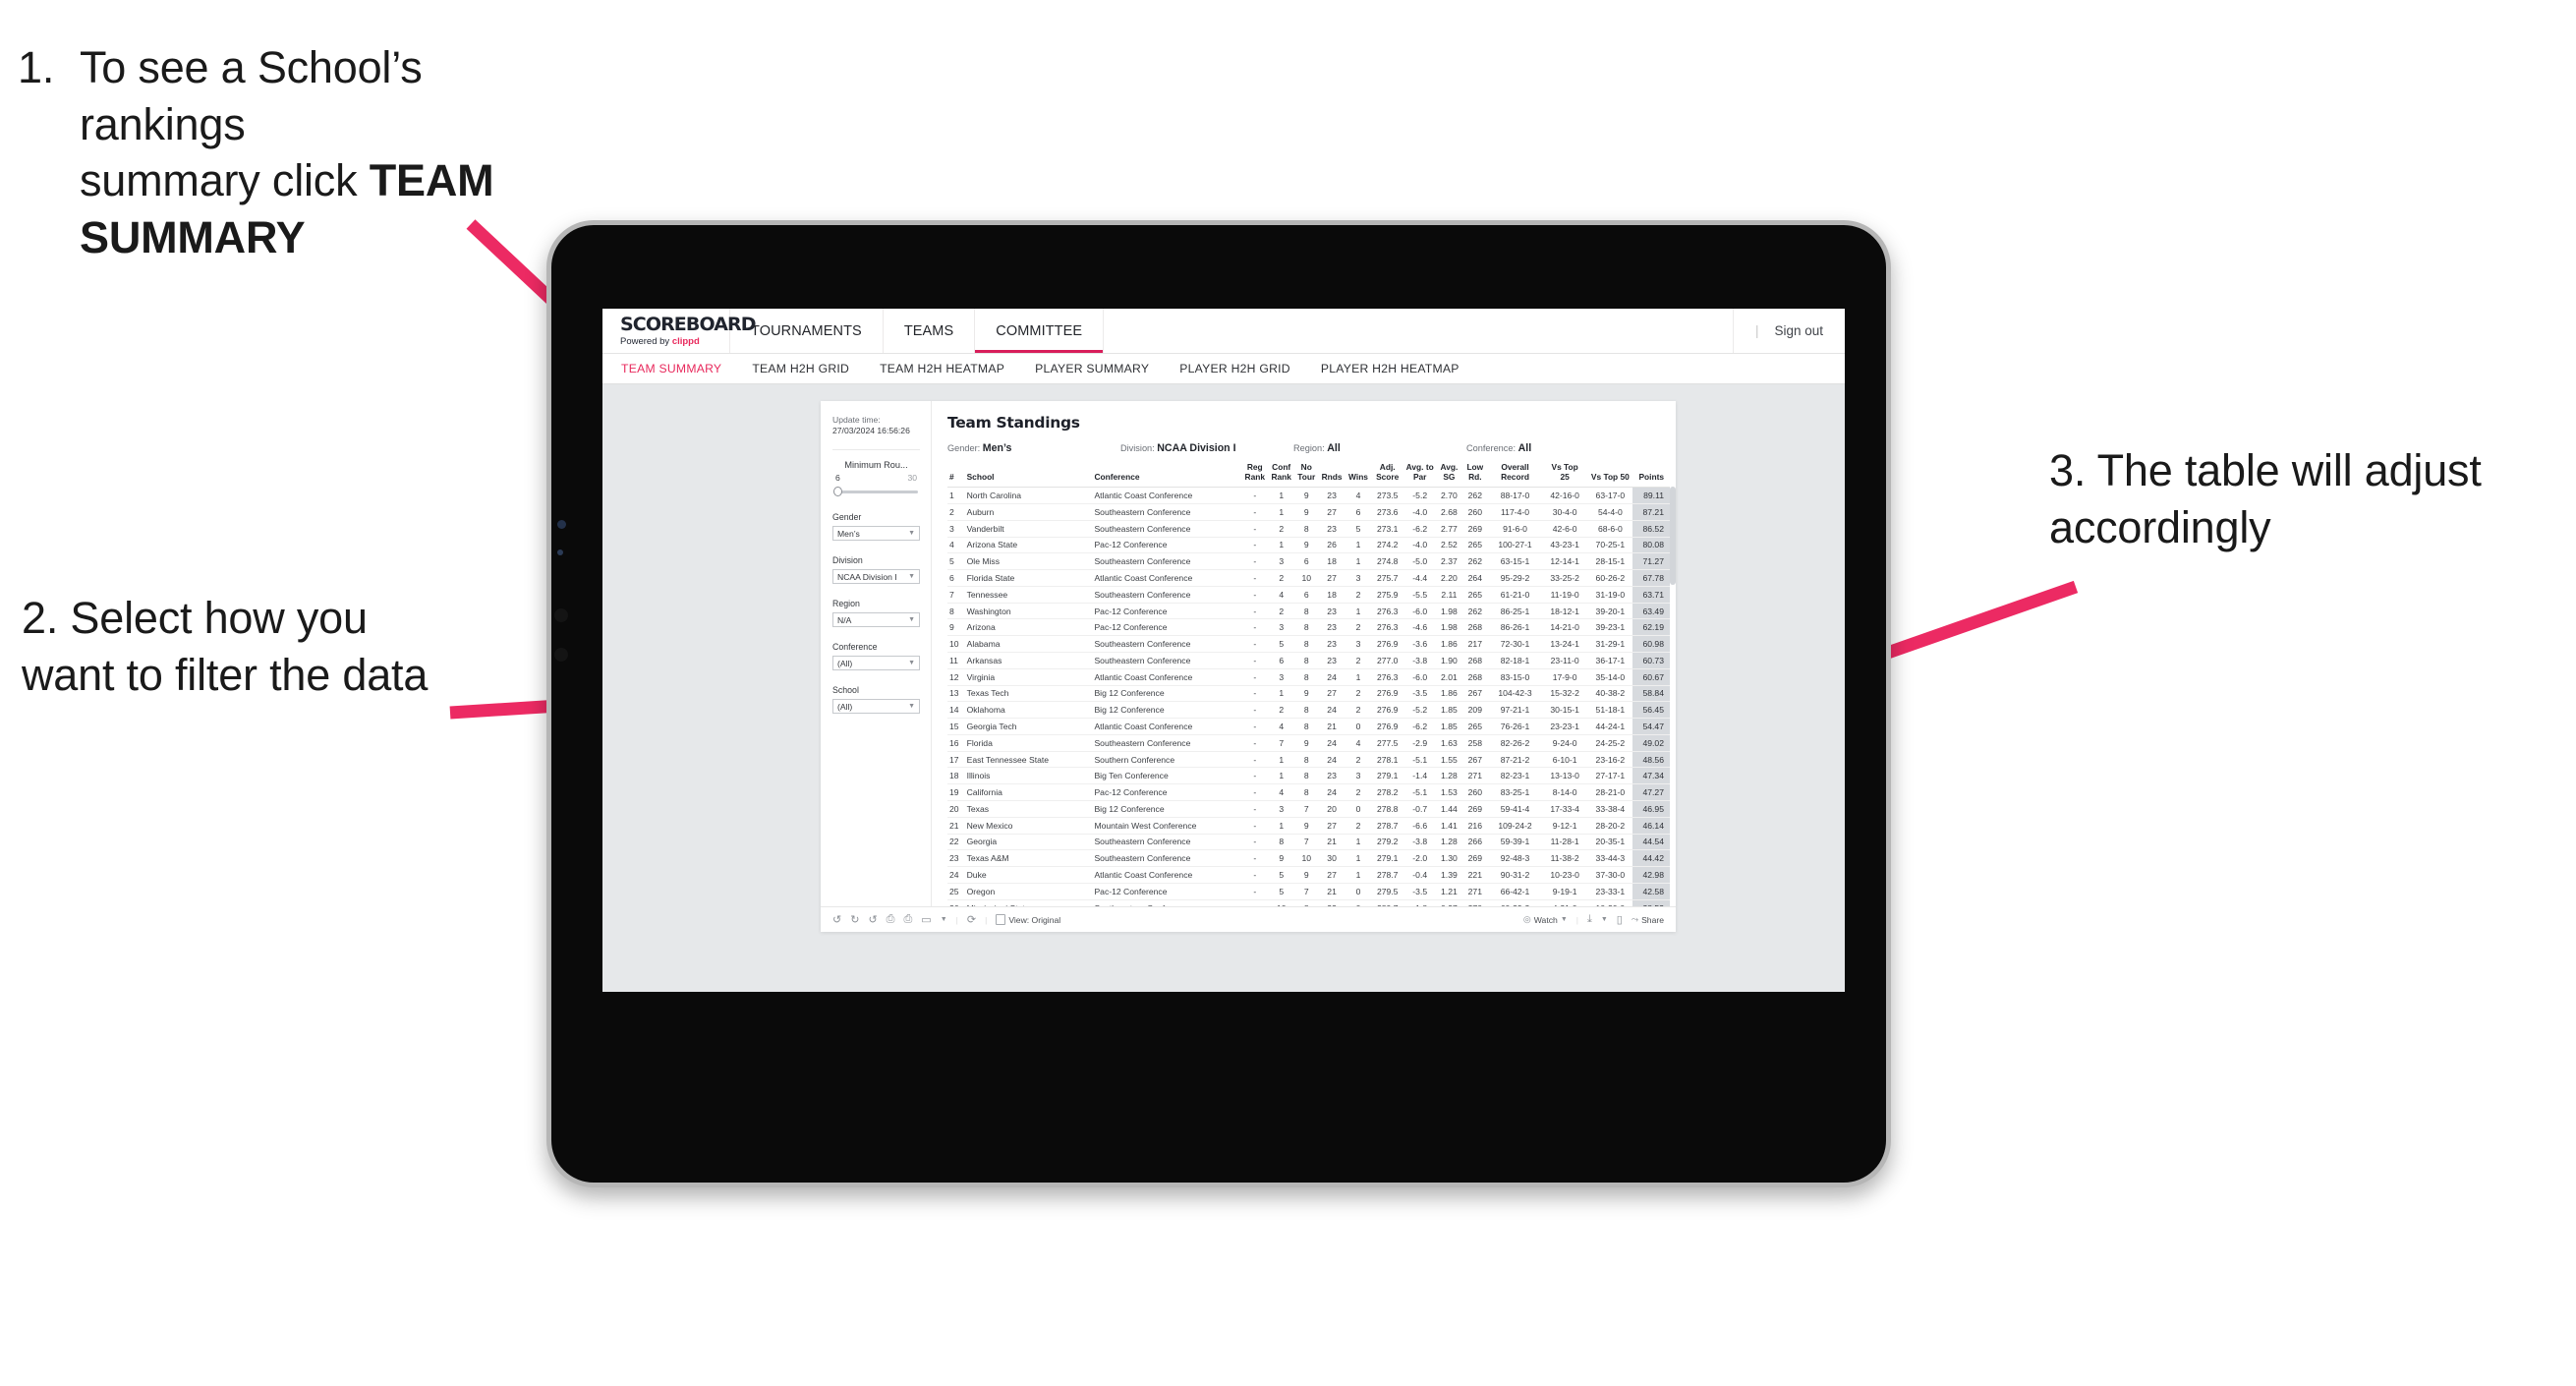  I want to click on tab-player-h2h-heatmap: PLAYER H2H HEATMAP, so click(1390, 368).